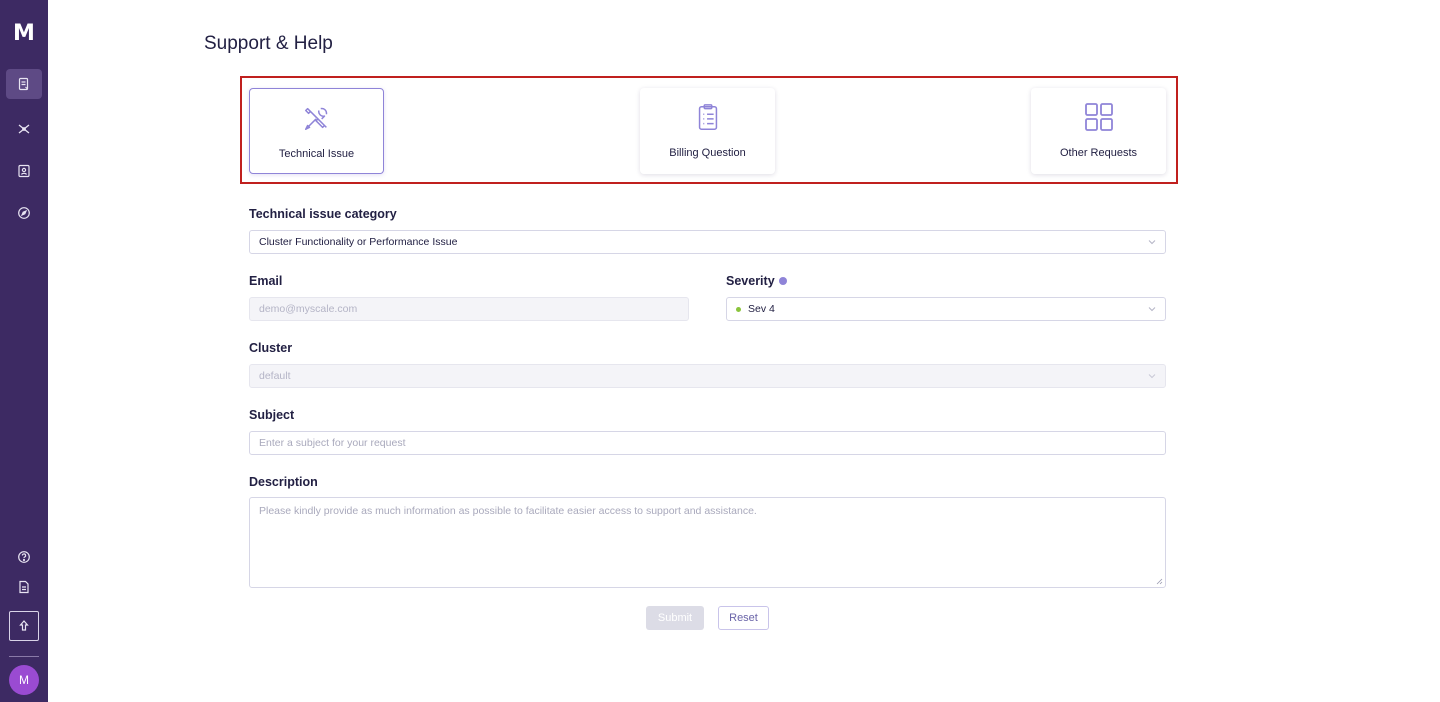 This screenshot has width=1440, height=702. Describe the element at coordinates (24, 129) in the screenshot. I see `nav-connections-icon` at that location.